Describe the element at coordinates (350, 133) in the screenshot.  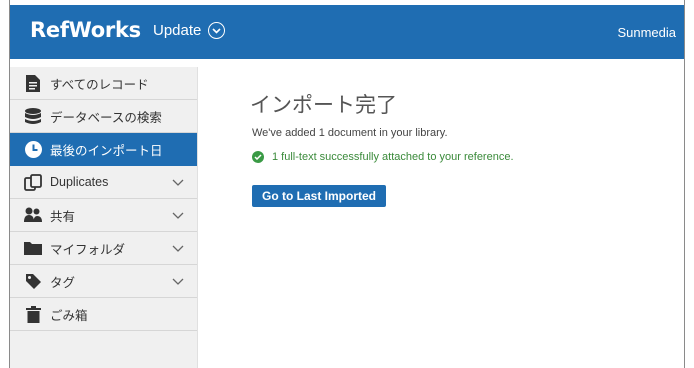
I see `import-summary-text: We've added 1 document in your library.` at that location.